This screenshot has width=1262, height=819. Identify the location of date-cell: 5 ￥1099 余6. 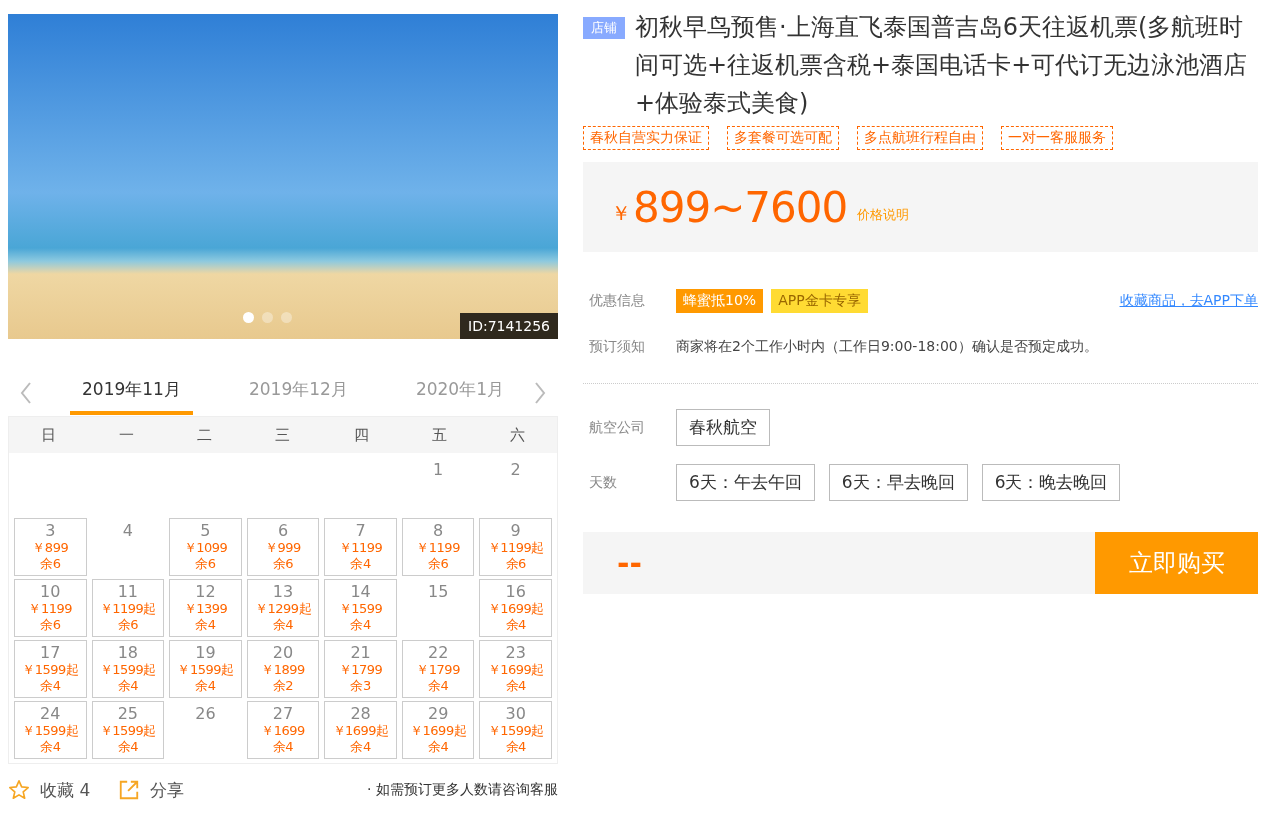
(205, 547).